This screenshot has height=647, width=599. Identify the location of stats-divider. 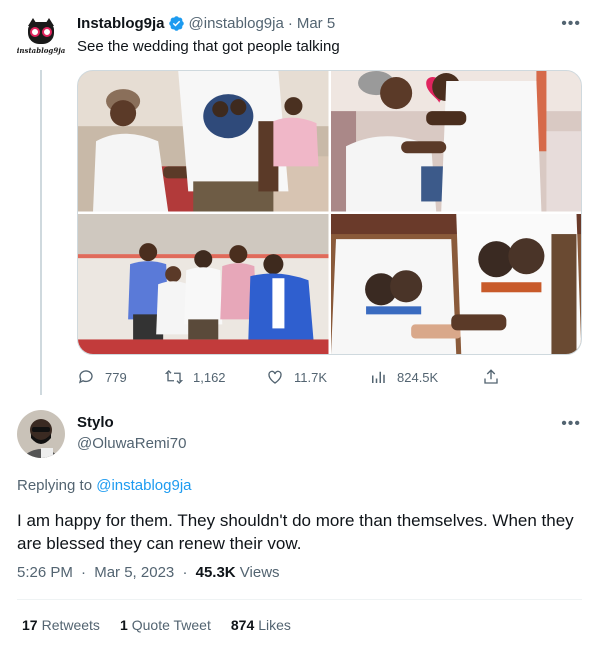
(299, 599).